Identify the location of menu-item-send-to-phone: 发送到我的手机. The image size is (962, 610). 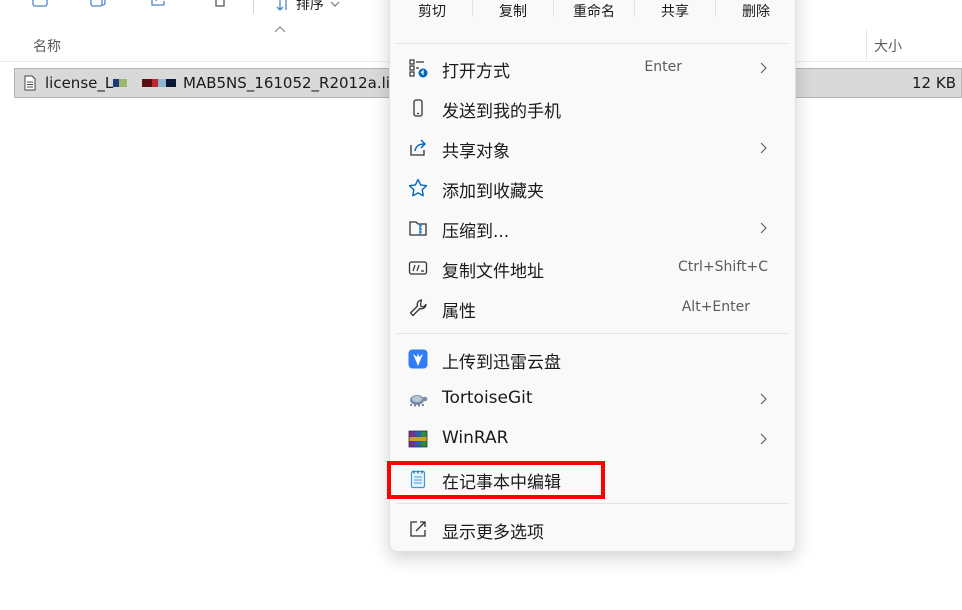
(592, 108).